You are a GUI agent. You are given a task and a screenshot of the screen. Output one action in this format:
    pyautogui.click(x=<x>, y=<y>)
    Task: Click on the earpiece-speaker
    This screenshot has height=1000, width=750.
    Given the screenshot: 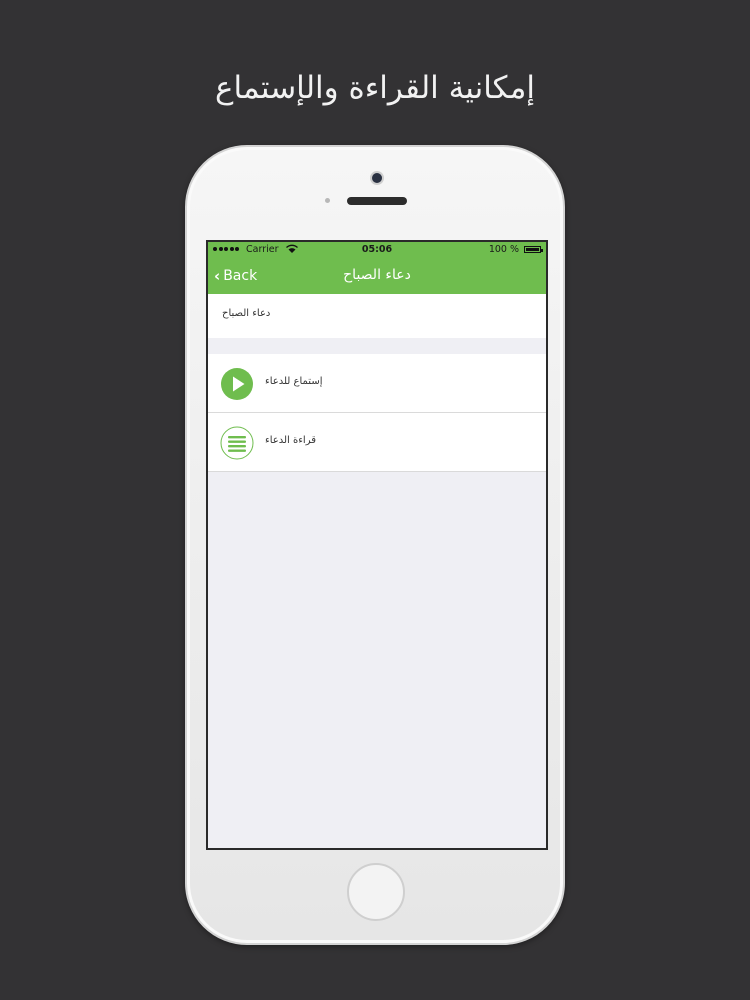 What is the action you would take?
    pyautogui.click(x=377, y=201)
    